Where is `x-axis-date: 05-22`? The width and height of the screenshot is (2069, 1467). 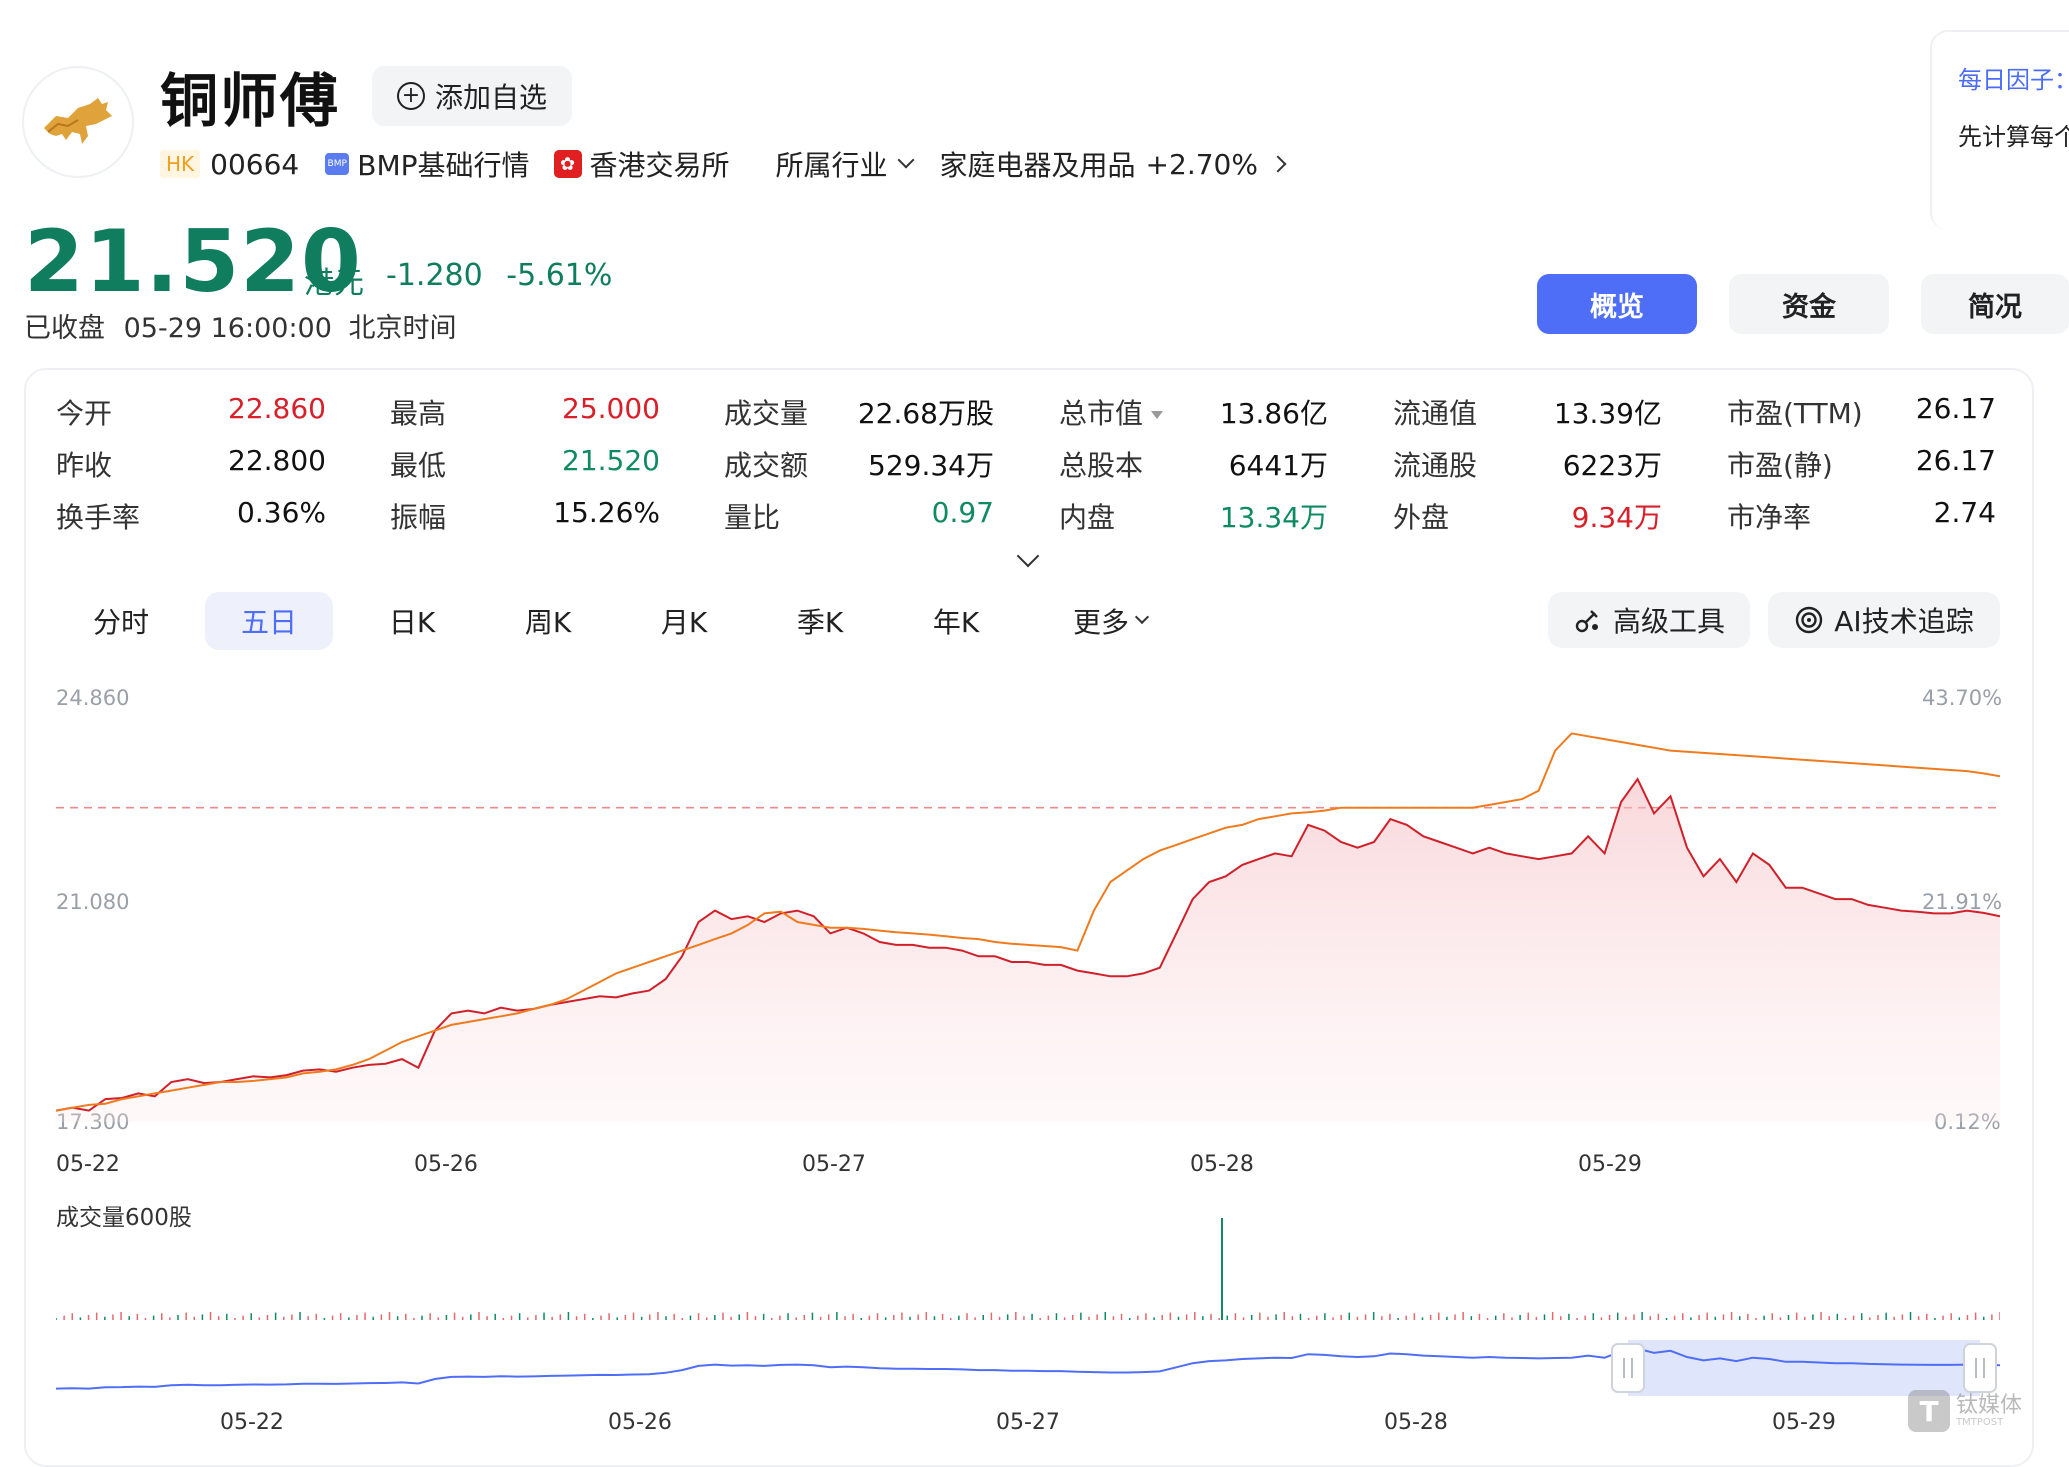 x-axis-date: 05-22 is located at coordinates (88, 1164).